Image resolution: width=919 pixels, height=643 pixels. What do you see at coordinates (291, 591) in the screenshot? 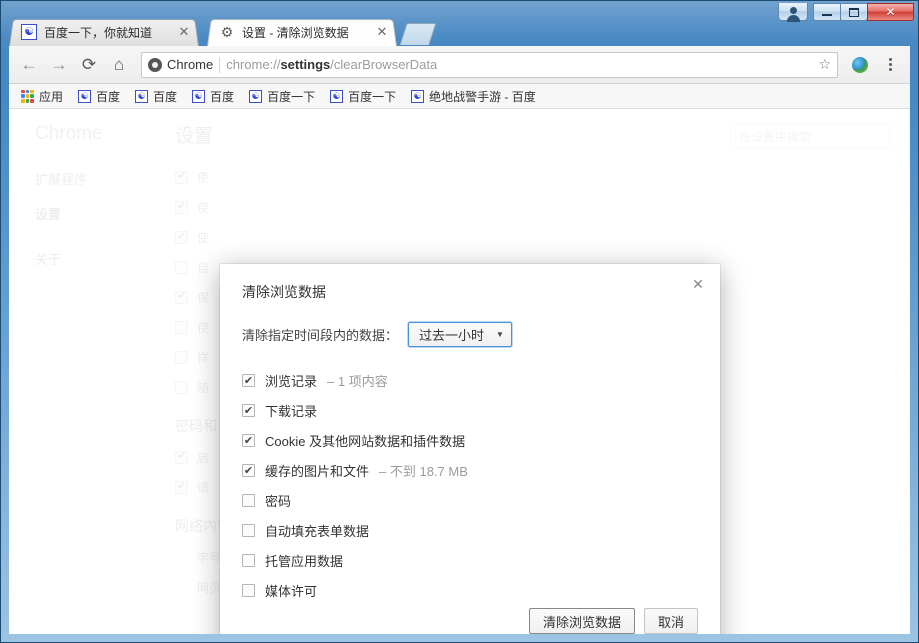
I see `checkbox-label: 媒体许可` at bounding box center [291, 591].